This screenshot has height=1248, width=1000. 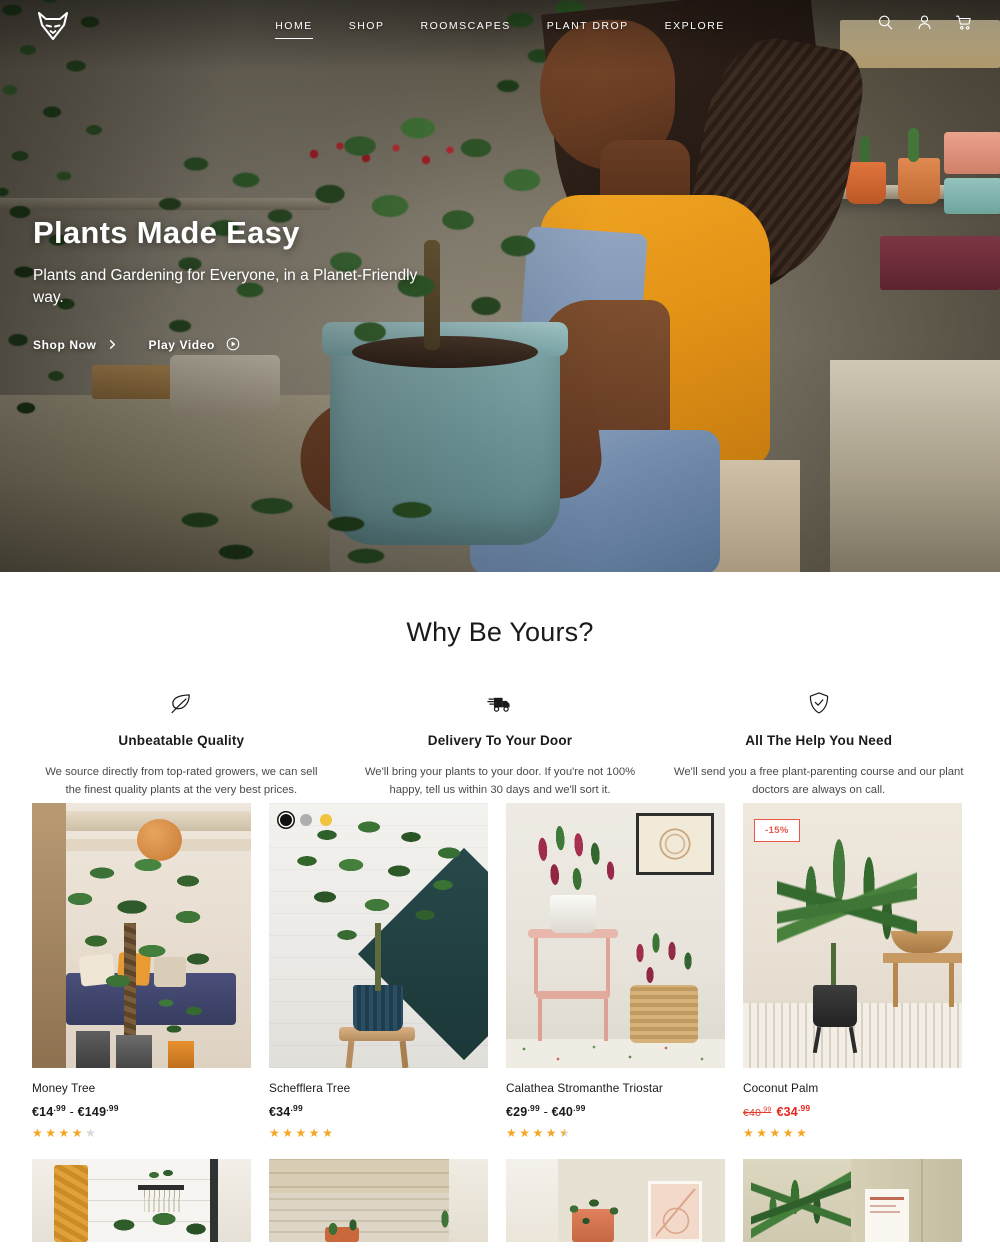 What do you see at coordinates (378, 1088) in the screenshot?
I see `product-title: Schefflera Tree` at bounding box center [378, 1088].